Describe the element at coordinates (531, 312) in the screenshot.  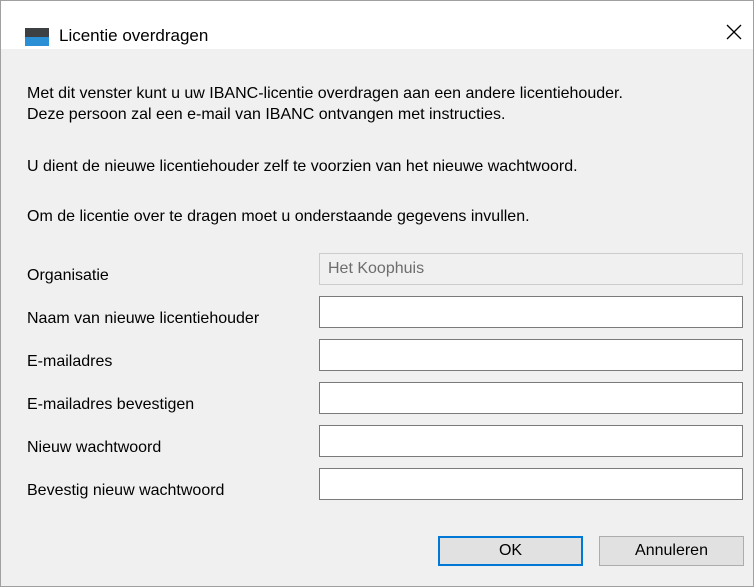
I see `new-holder-name-field` at that location.